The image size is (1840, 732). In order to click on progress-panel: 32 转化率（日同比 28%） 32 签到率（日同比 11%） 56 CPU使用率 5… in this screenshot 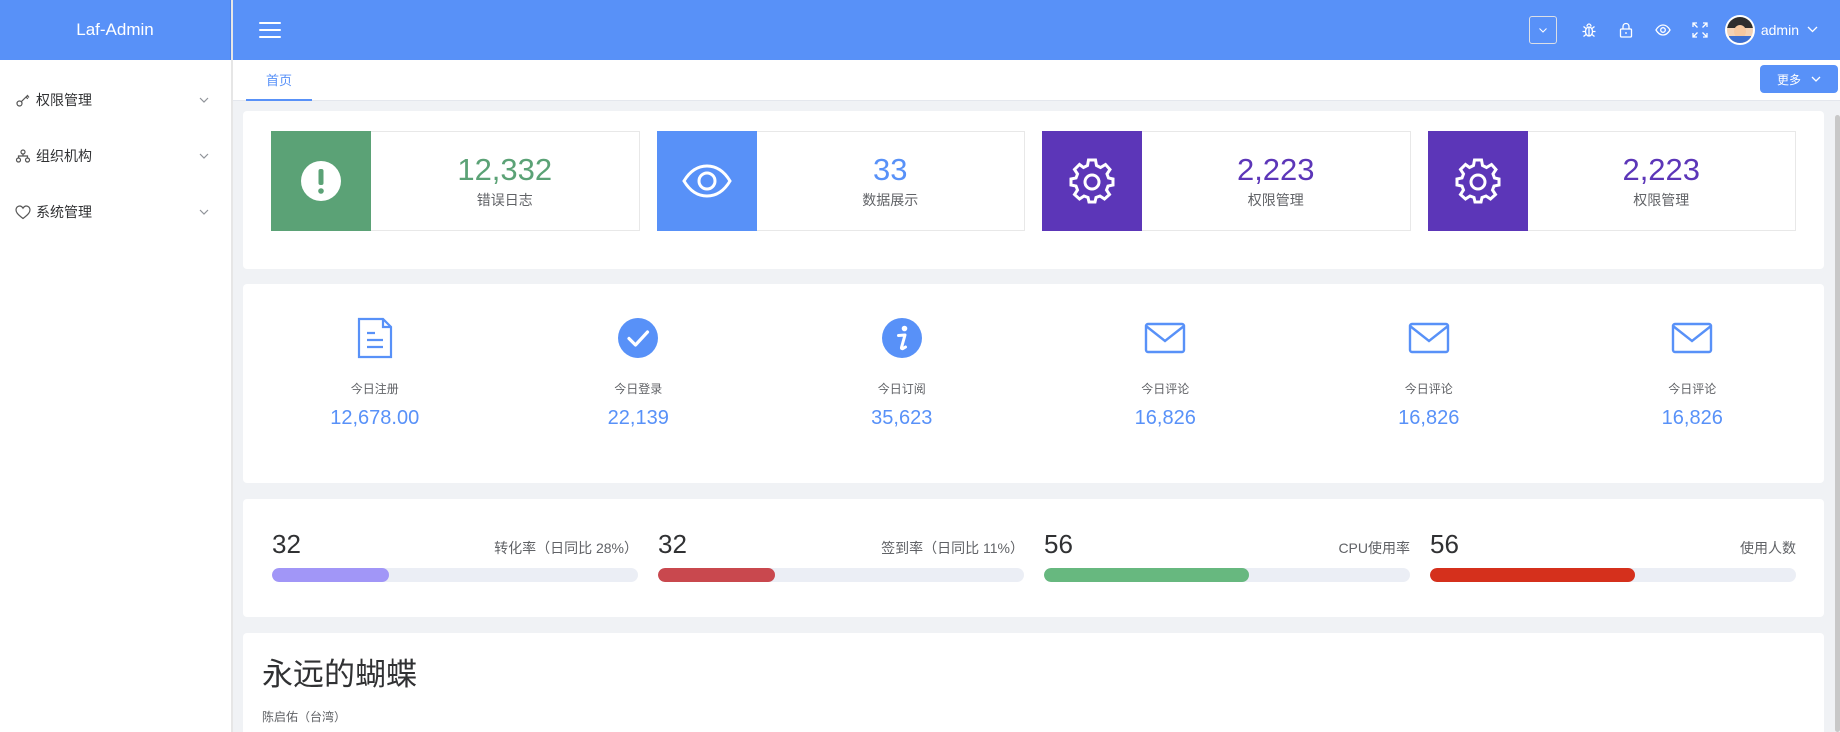, I will do `click(1033, 558)`.